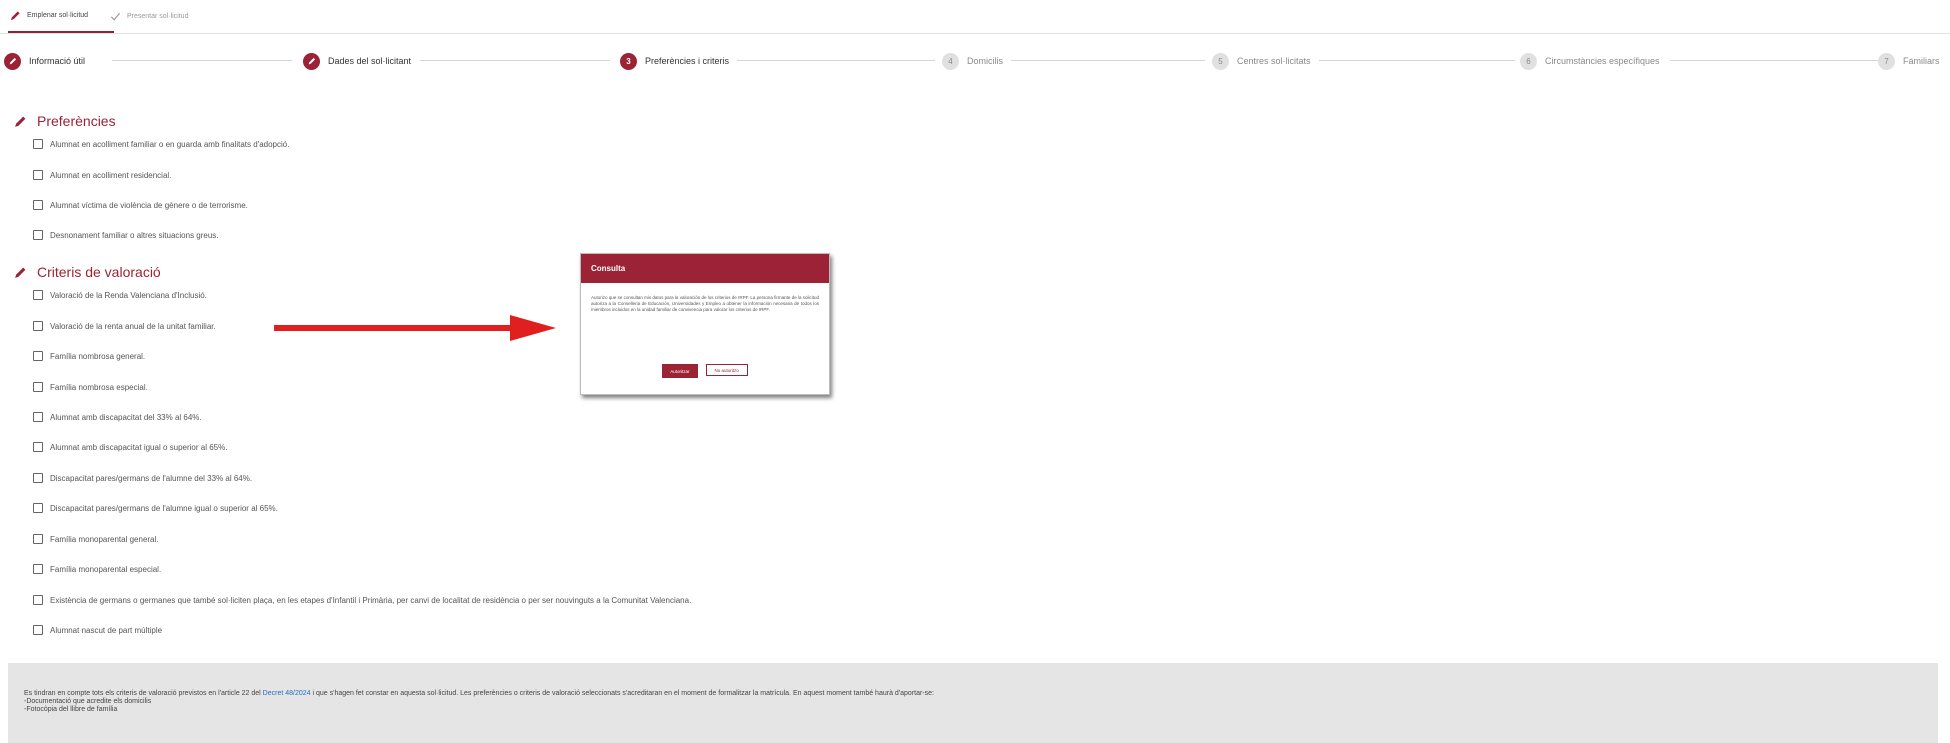 Image resolution: width=1950 pixels, height=743 pixels. I want to click on tab-submit-request: Presentar sol·licitud, so click(165, 16).